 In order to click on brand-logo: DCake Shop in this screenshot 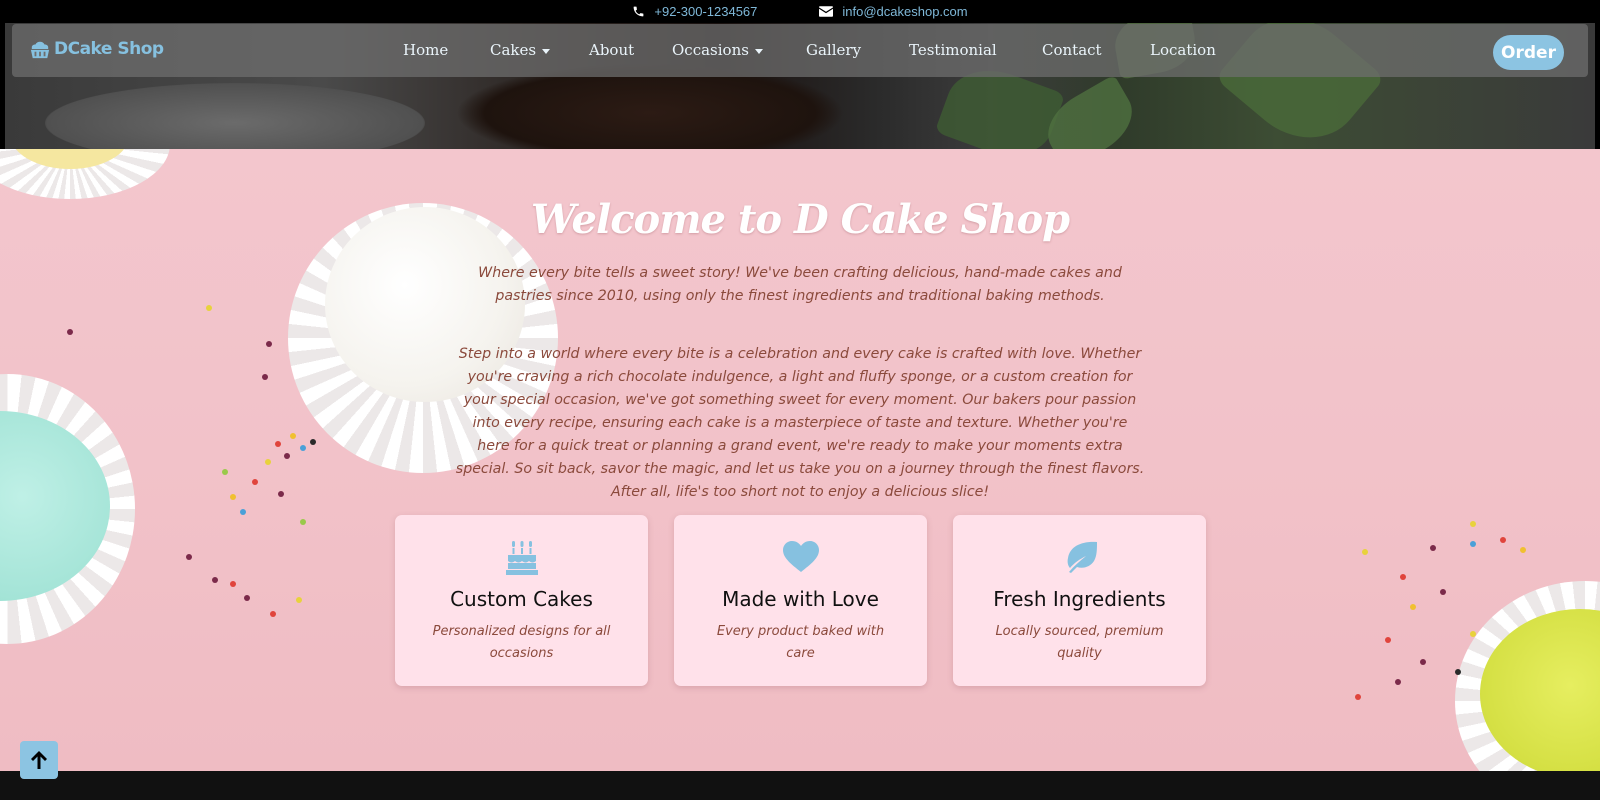, I will do `click(96, 49)`.